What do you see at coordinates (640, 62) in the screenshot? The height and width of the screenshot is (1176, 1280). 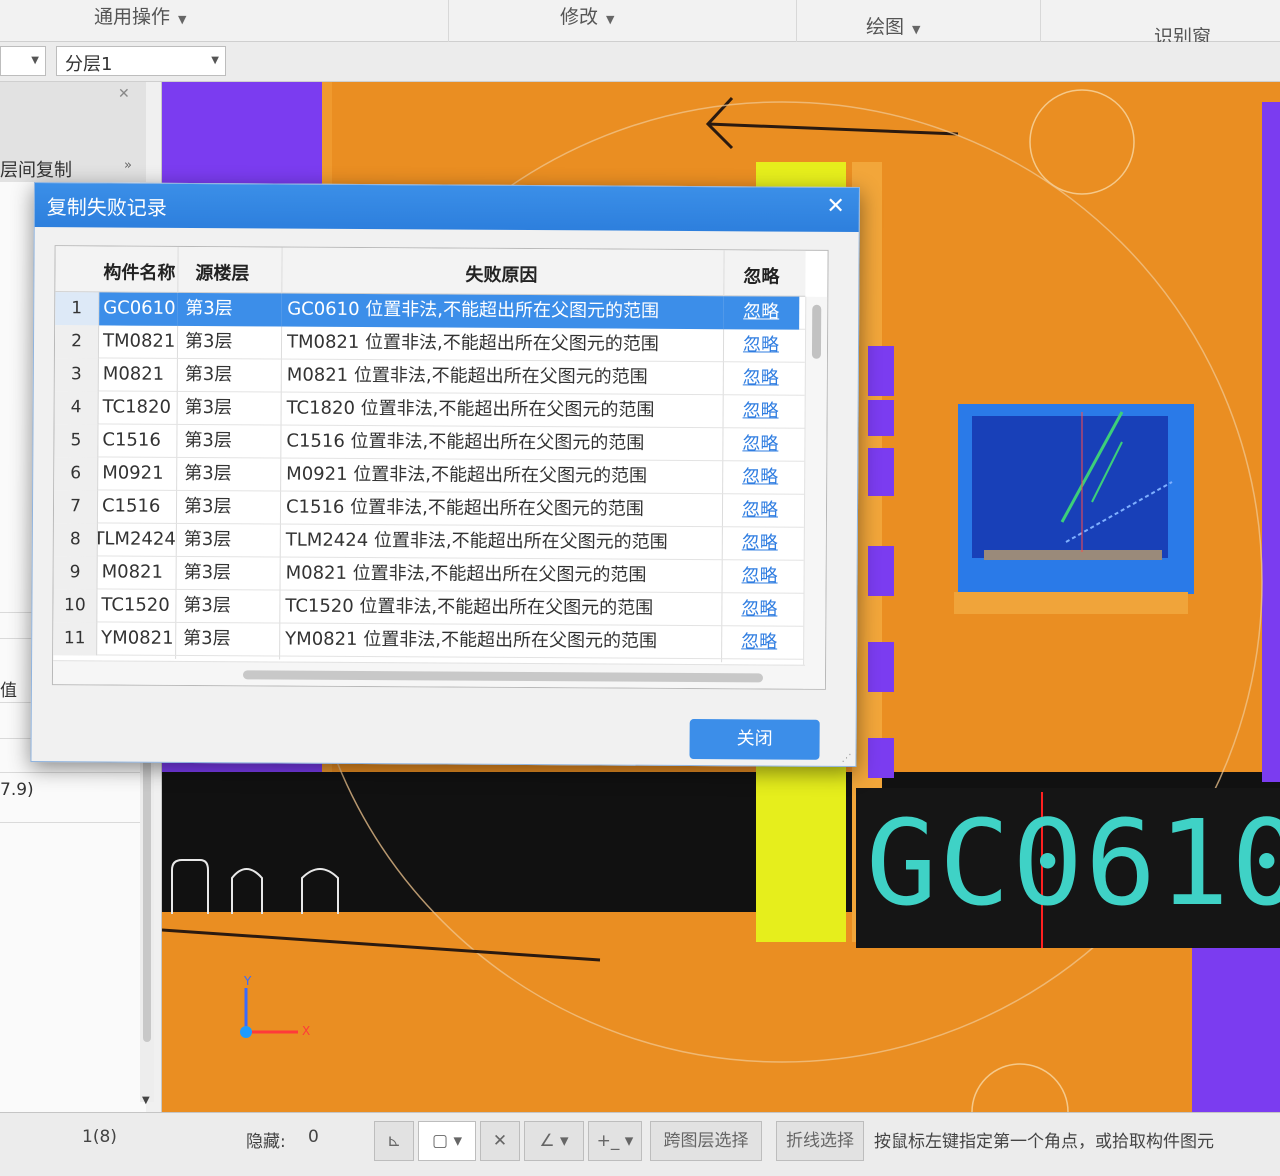 I see `layer-toolbar: ▼ 分层1 ▼` at bounding box center [640, 62].